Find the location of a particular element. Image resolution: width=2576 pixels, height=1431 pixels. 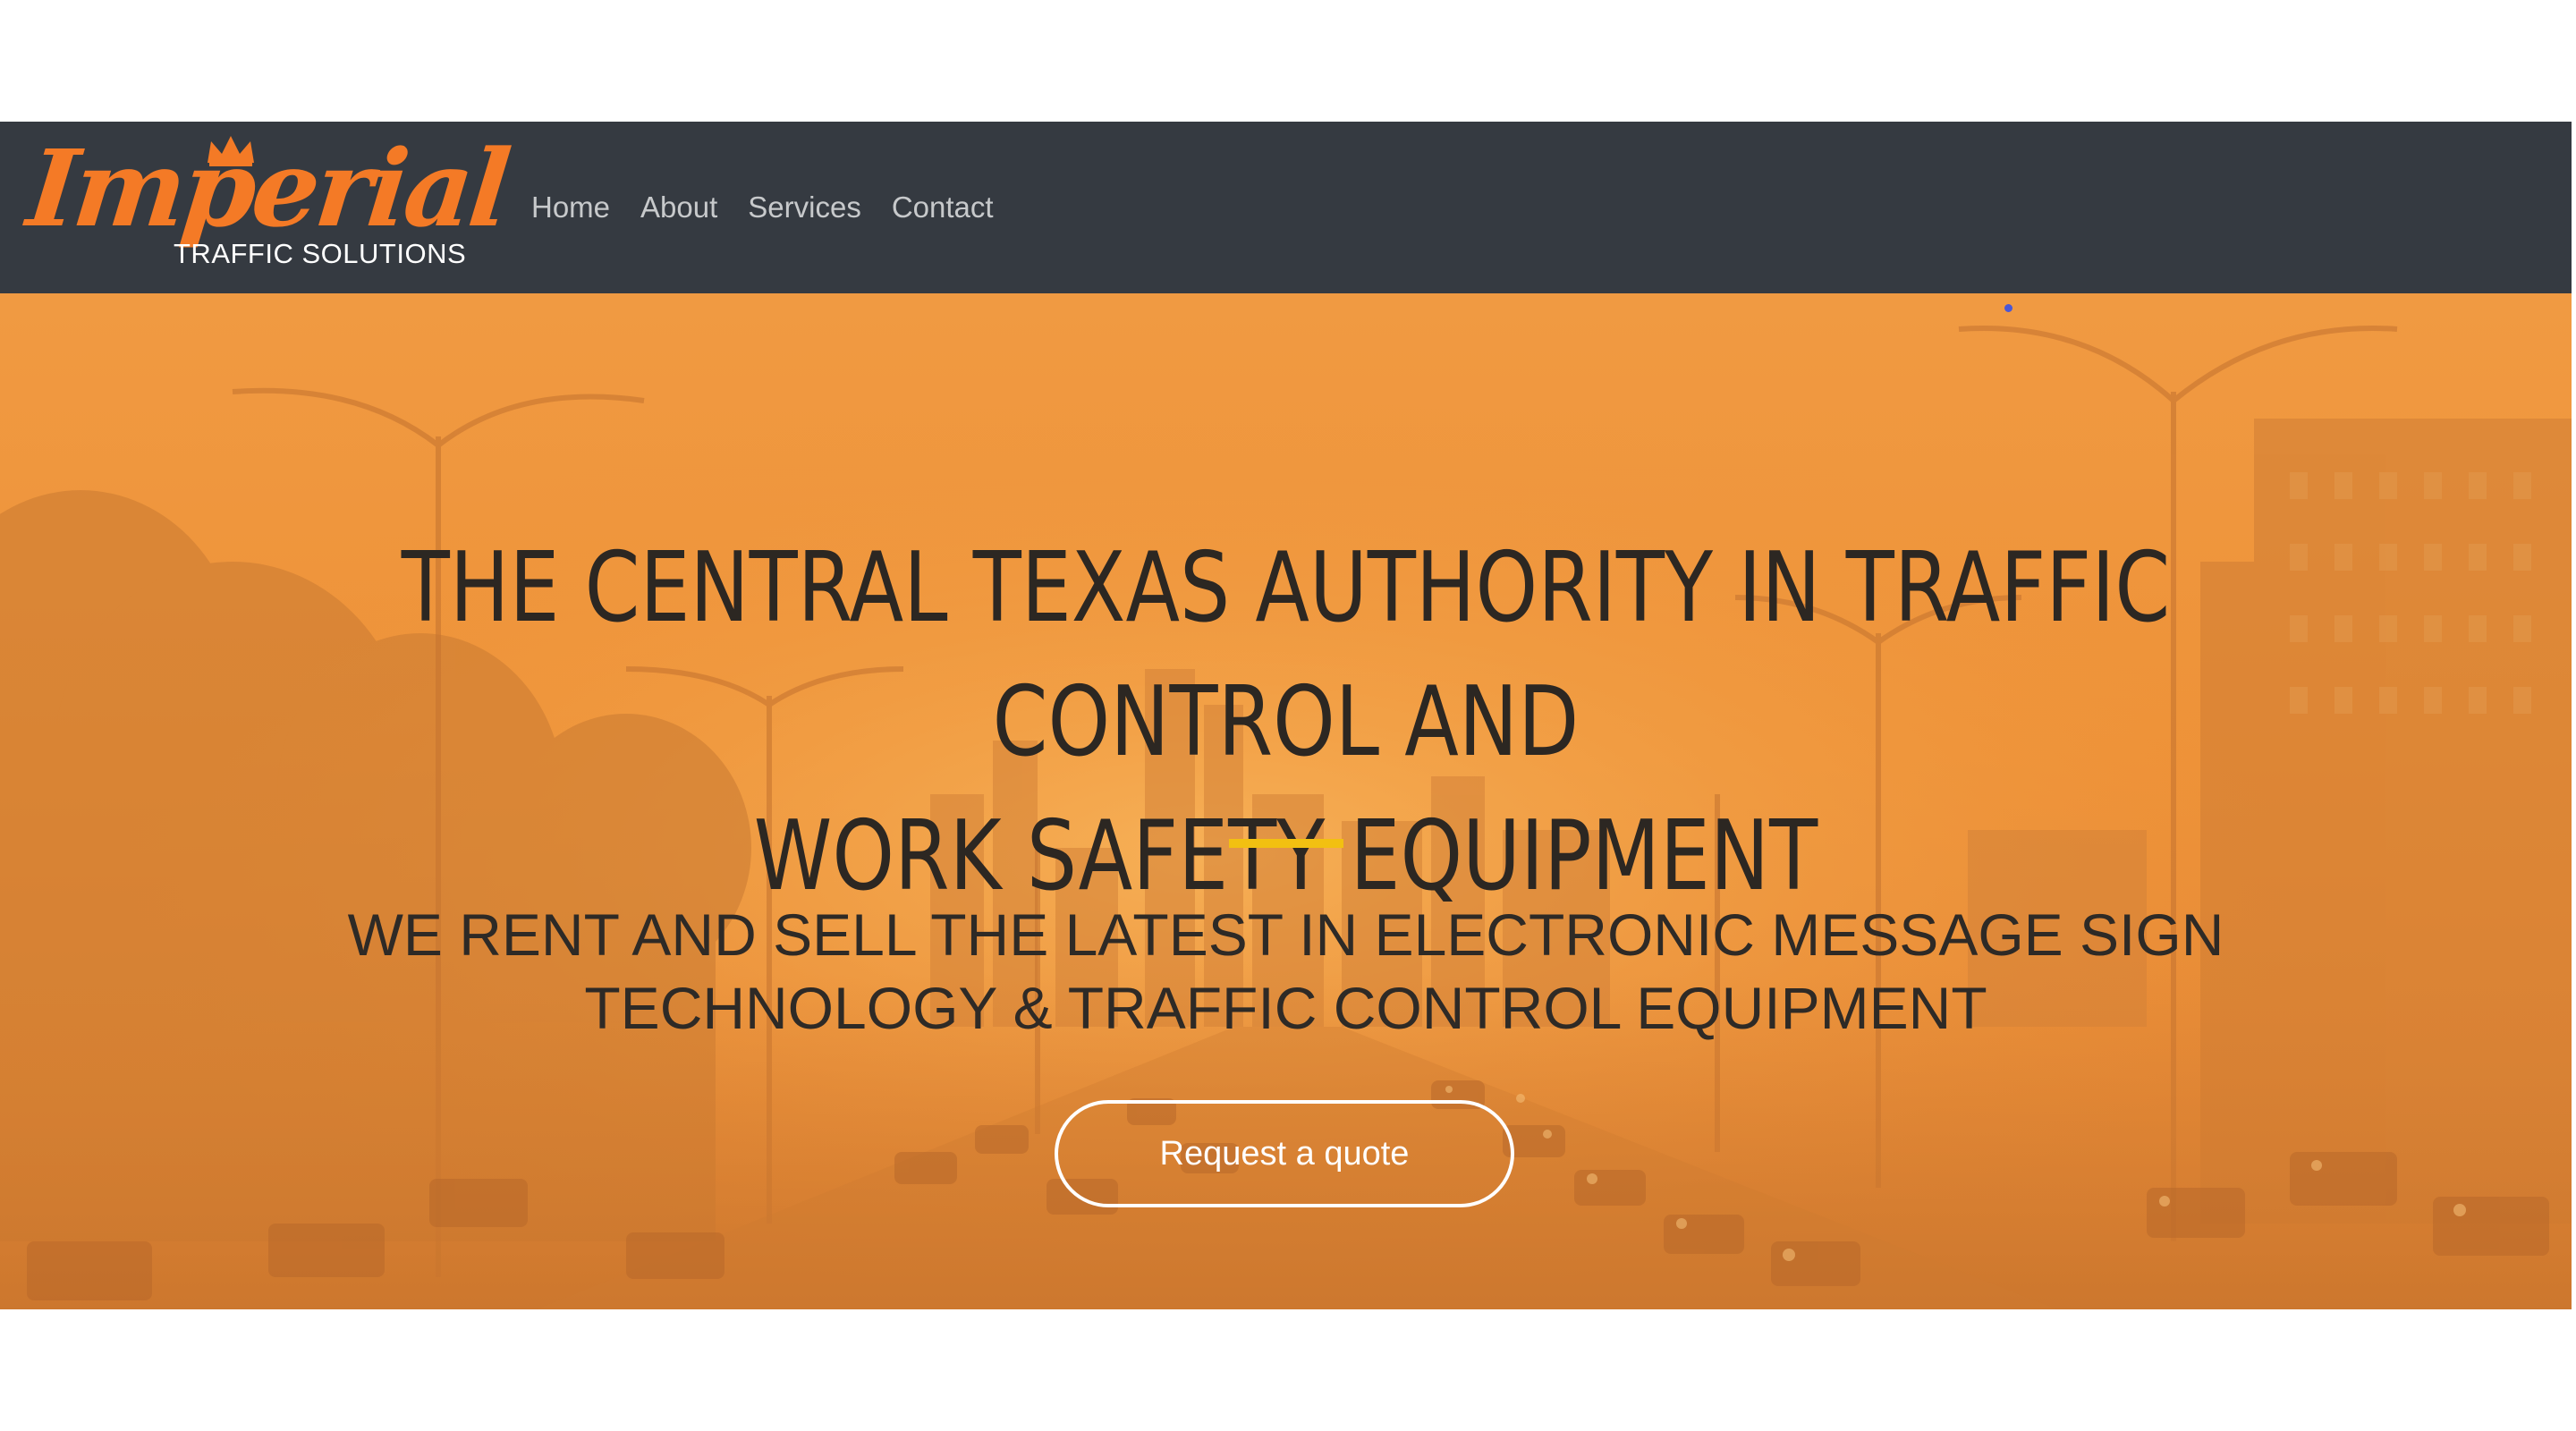

main-nav: Home About Services Contact is located at coordinates (762, 208).